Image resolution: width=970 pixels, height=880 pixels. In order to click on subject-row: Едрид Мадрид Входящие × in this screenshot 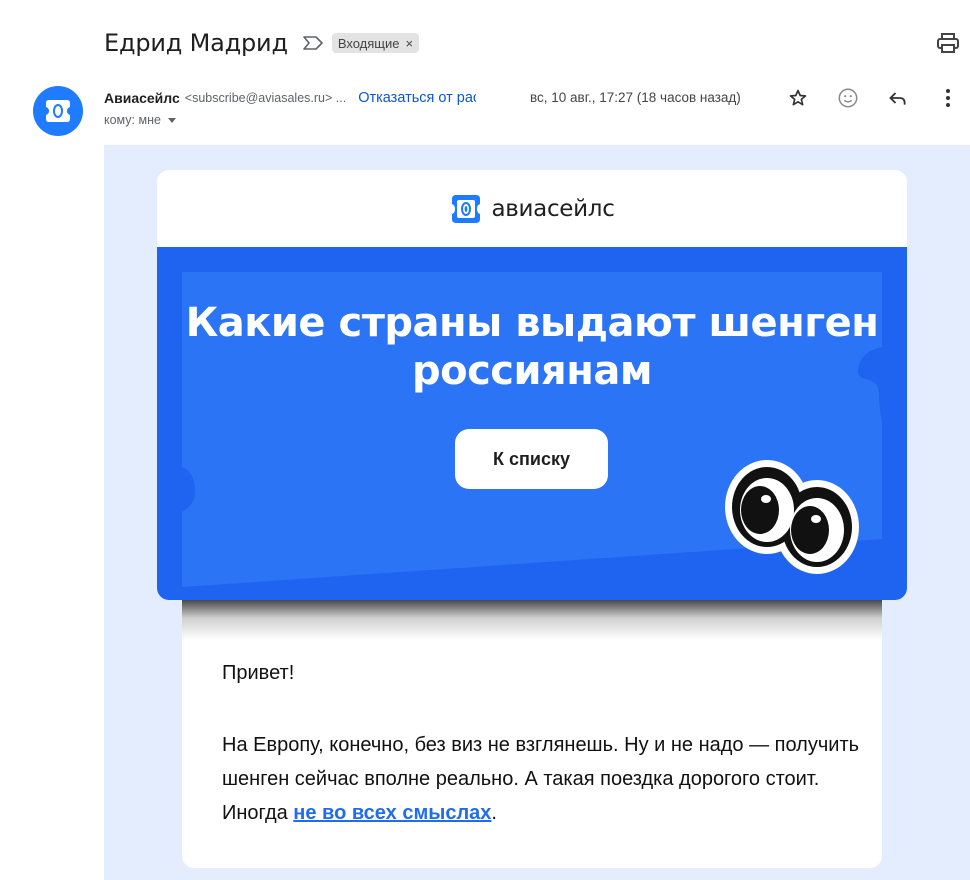, I will do `click(262, 43)`.